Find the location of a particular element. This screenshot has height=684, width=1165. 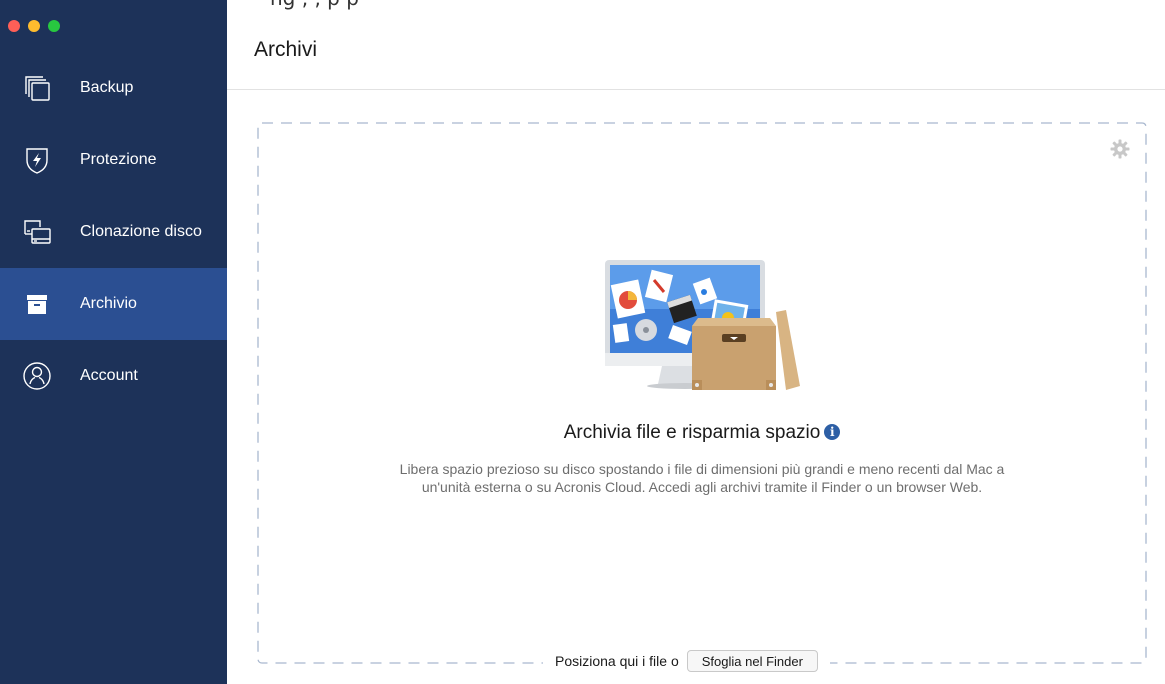

header-divider is located at coordinates (696, 89).